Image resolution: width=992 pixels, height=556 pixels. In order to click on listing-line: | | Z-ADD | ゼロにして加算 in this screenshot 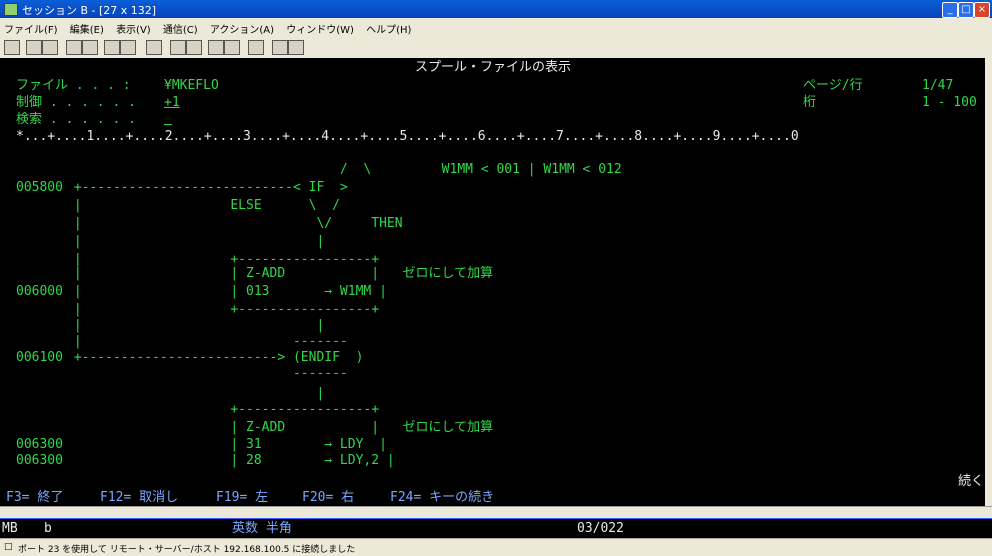, I will do `click(280, 273)`.